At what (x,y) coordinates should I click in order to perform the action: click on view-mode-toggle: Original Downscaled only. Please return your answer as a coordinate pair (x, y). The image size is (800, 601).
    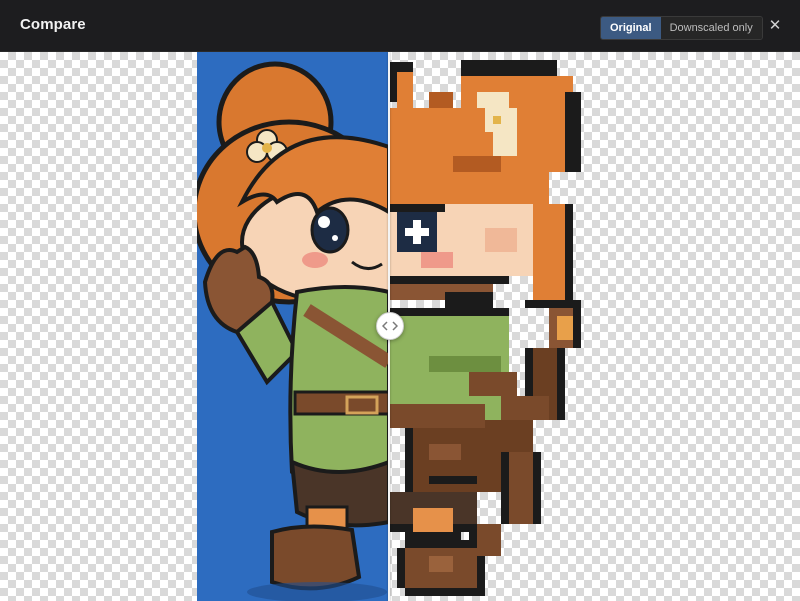
    Looking at the image, I should click on (681, 28).